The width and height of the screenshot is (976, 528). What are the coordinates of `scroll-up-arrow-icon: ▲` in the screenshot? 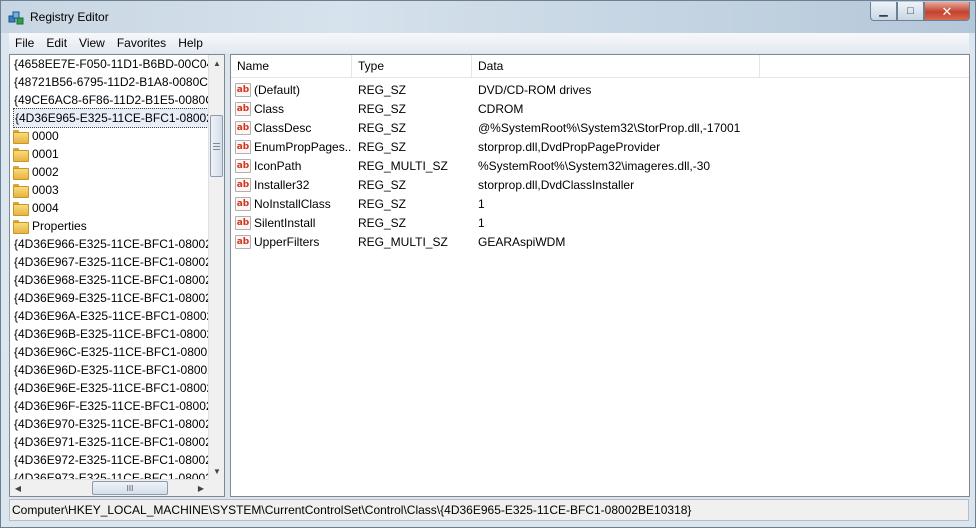 It's located at (216, 63).